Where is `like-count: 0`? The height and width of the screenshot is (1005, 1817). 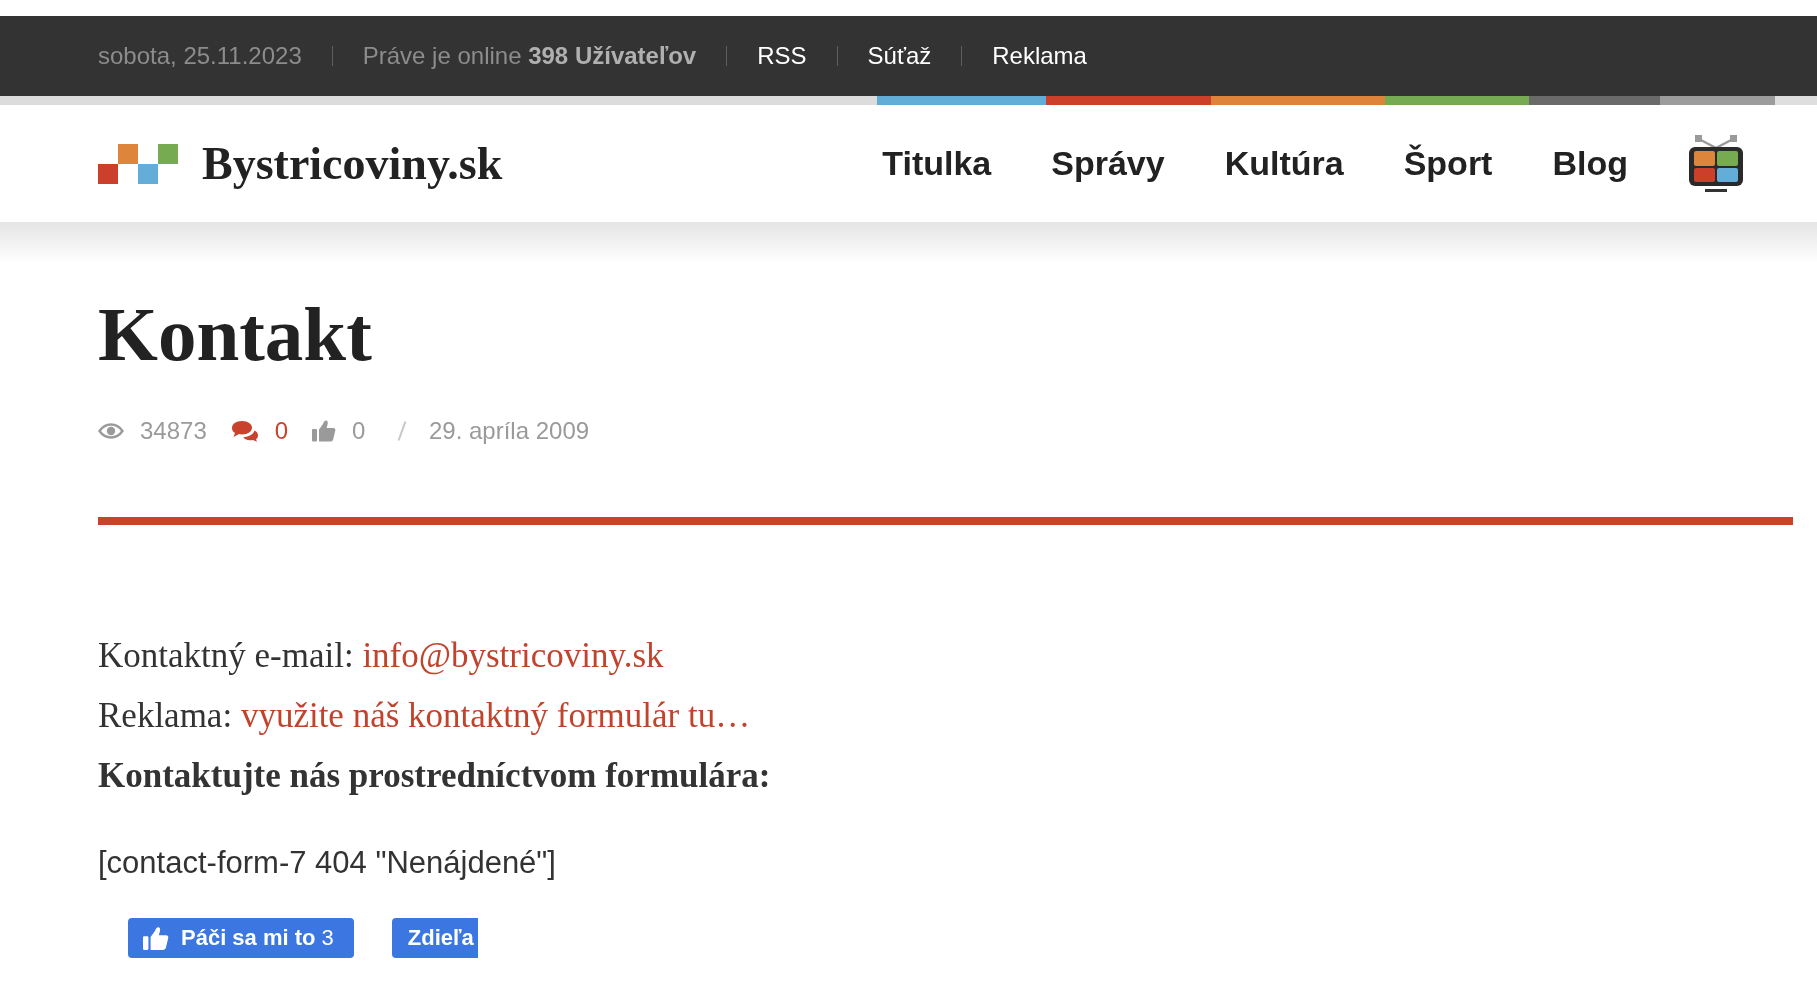
like-count: 0 is located at coordinates (359, 431).